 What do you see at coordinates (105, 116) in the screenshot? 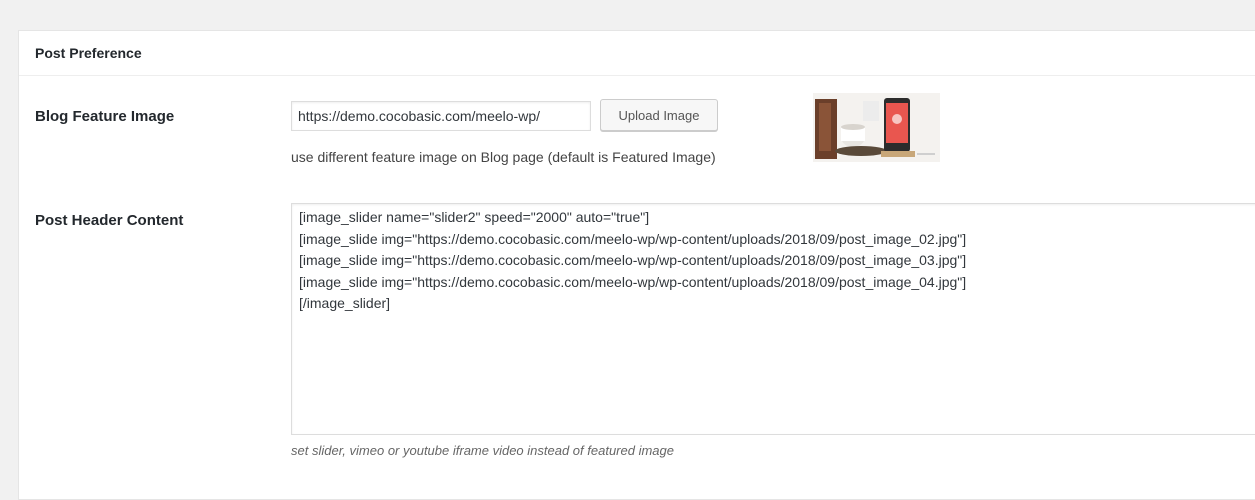
I see `blog-feature-image-label: Blog Feature Image` at bounding box center [105, 116].